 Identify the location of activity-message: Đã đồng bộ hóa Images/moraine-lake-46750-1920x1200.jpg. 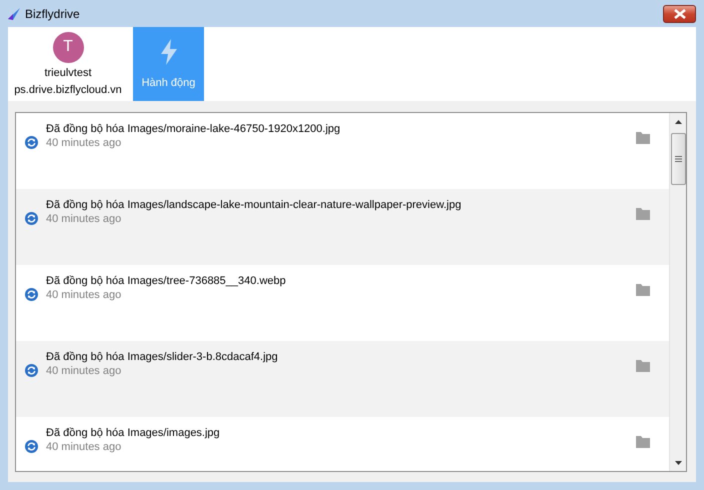
(194, 129).